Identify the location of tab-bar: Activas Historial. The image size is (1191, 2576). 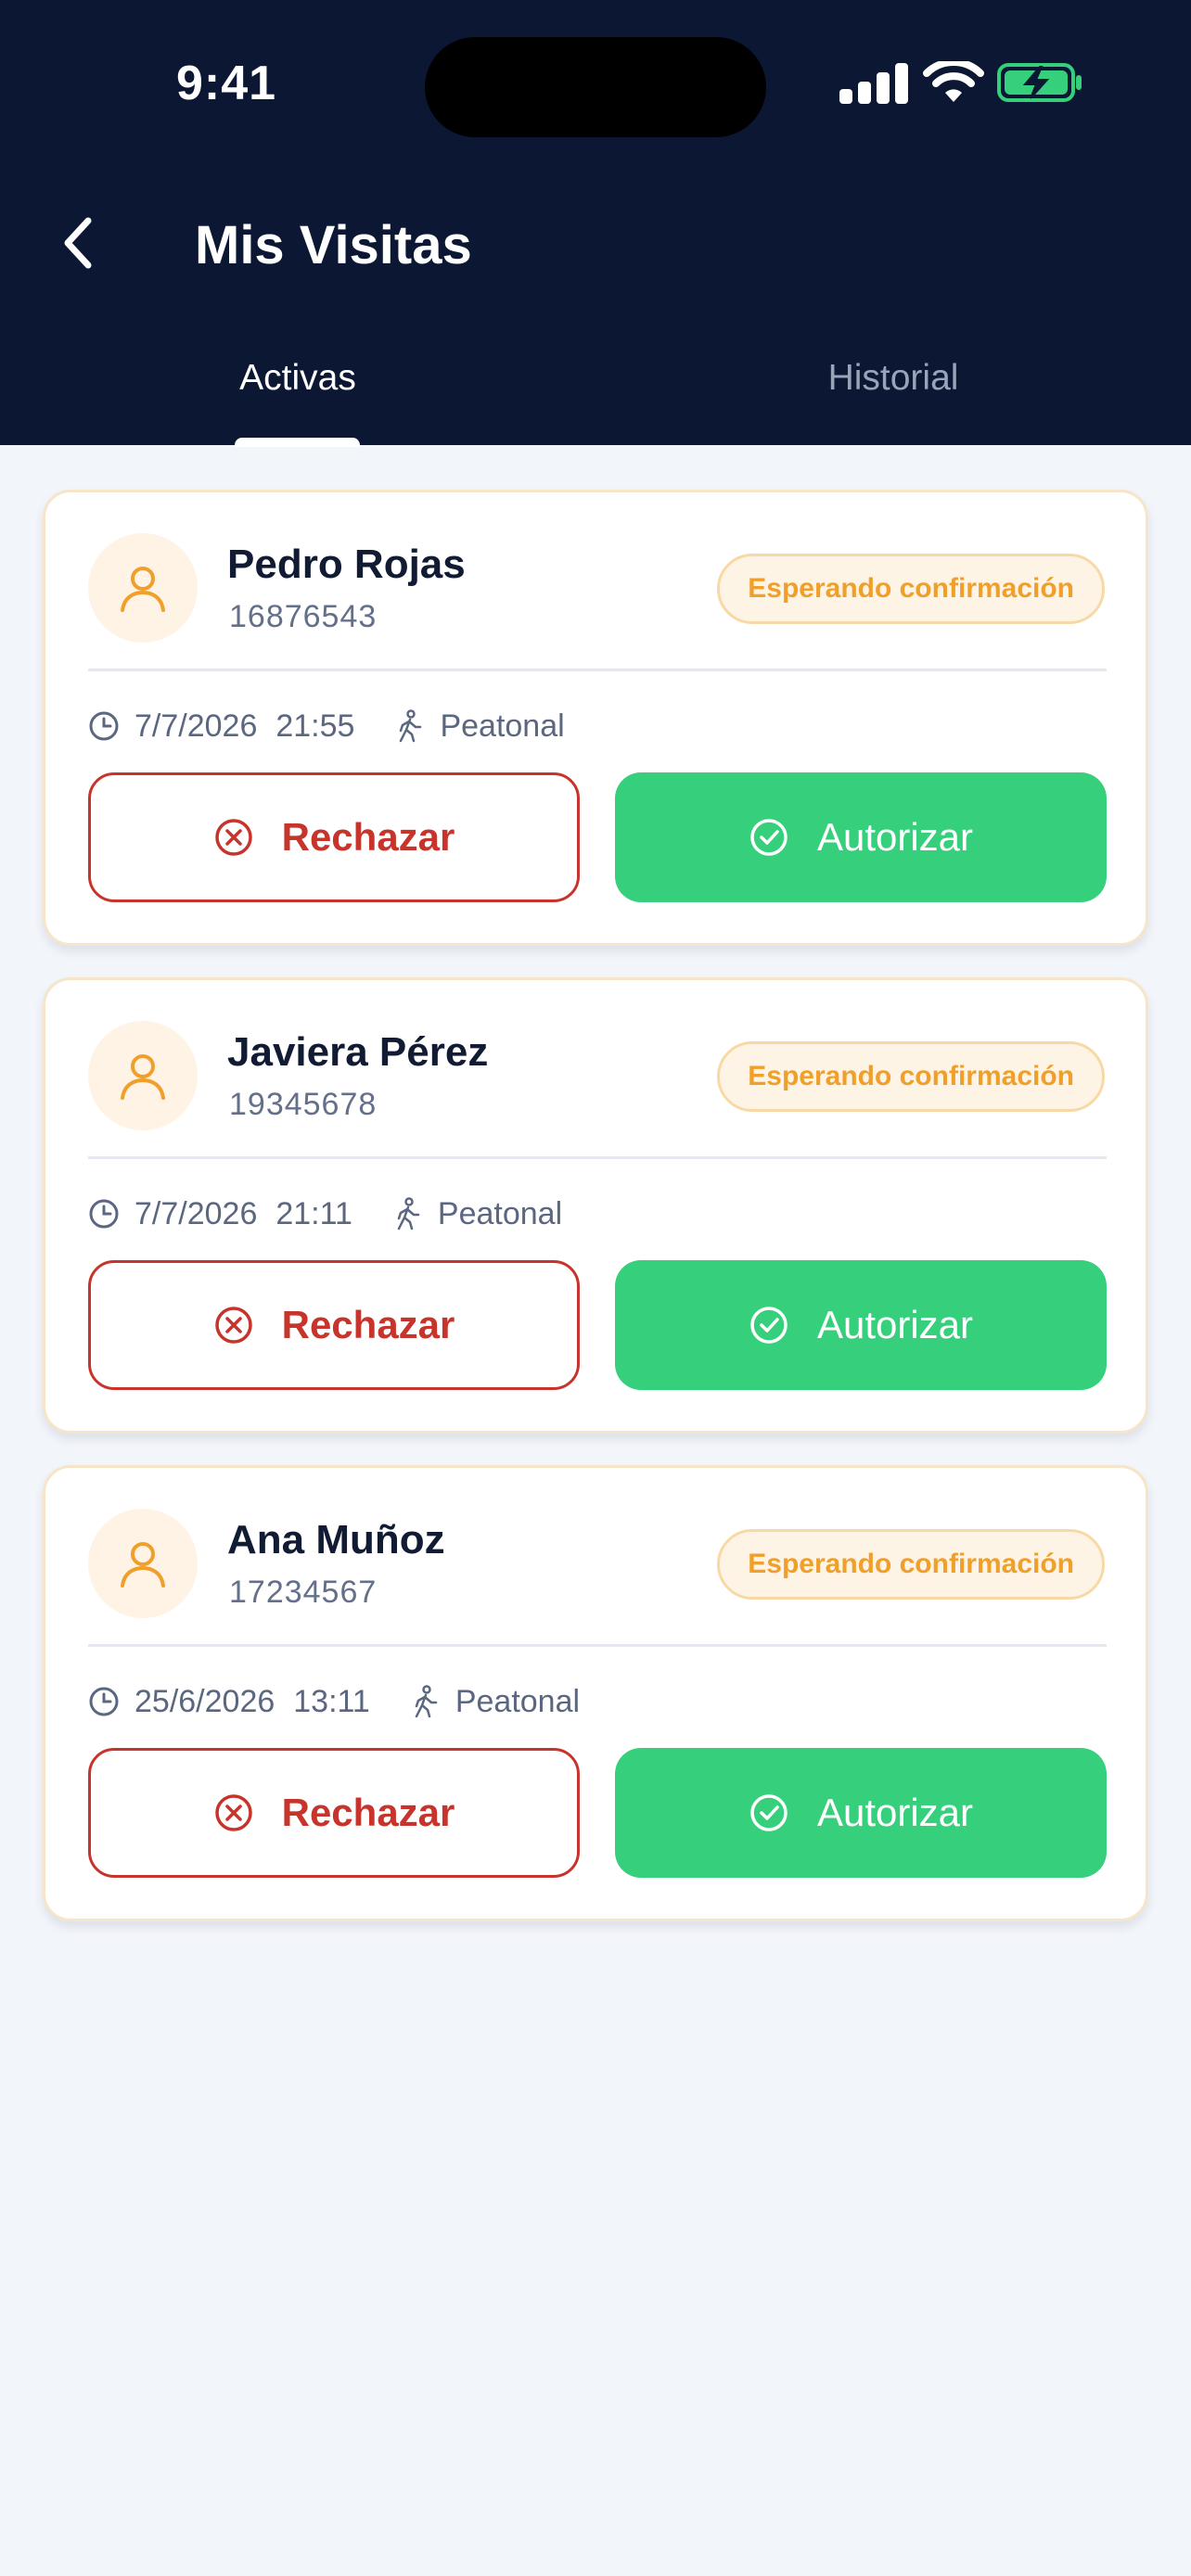
(595, 394).